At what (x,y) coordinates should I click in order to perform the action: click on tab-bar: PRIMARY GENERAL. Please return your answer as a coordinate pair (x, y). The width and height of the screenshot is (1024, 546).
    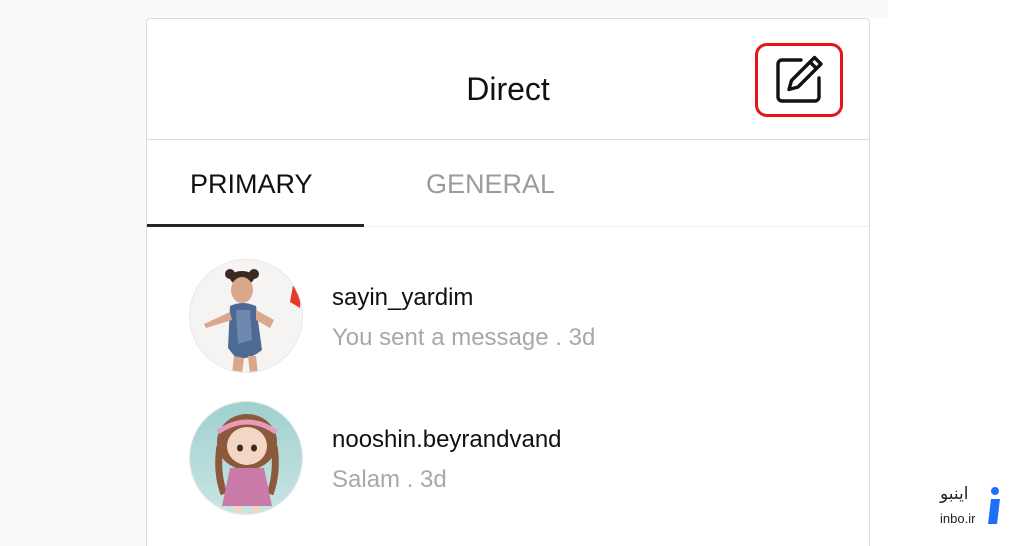
    Looking at the image, I should click on (508, 183).